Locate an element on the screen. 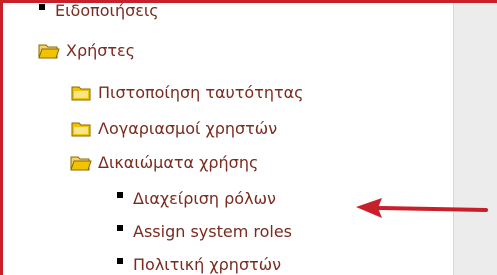 The width and height of the screenshot is (497, 275). tree-item-label: Λογαριασμοί χρηστών is located at coordinates (188, 128).